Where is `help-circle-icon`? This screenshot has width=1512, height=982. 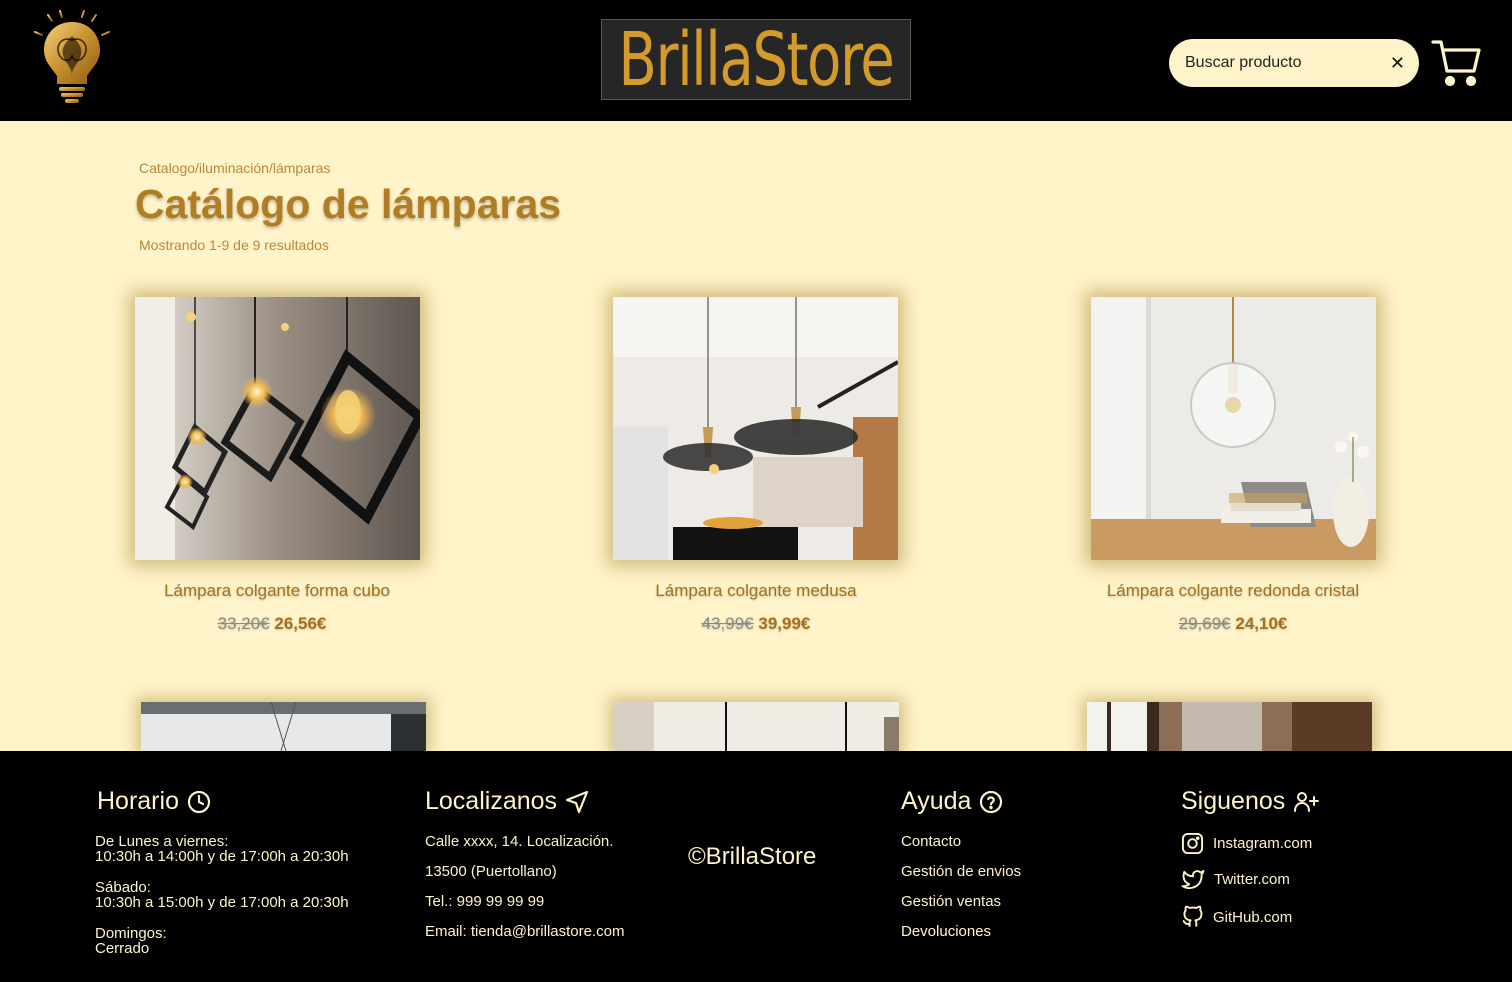
help-circle-icon is located at coordinates (991, 801).